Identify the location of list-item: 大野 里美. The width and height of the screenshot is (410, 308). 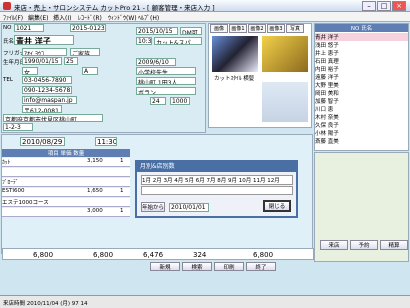
(361, 85).